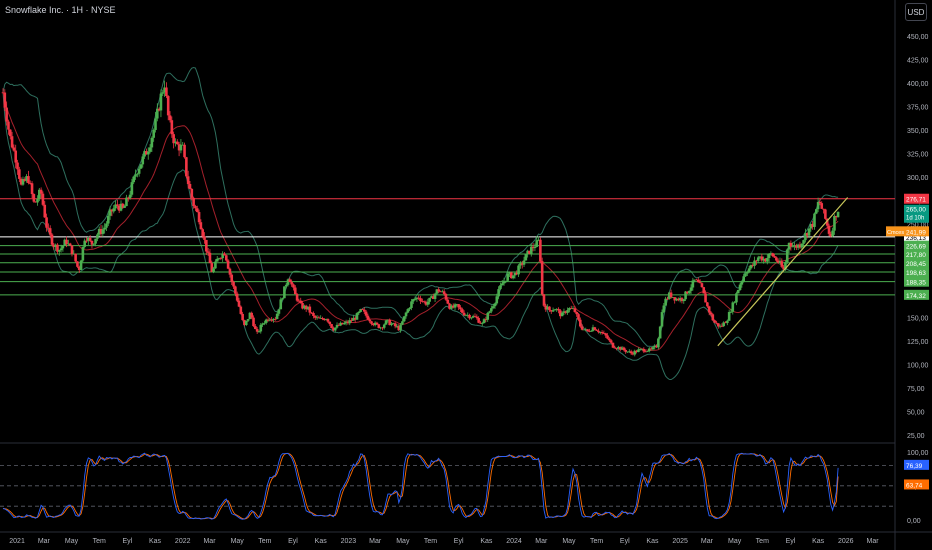  Describe the element at coordinates (569, 541) in the screenshot. I see `time-tick-label: May` at that location.